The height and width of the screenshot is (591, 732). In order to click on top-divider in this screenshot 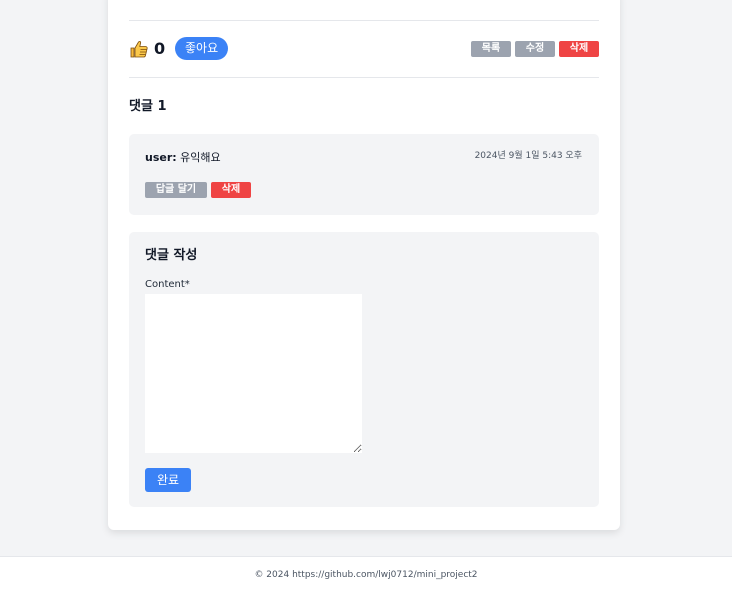, I will do `click(364, 20)`.